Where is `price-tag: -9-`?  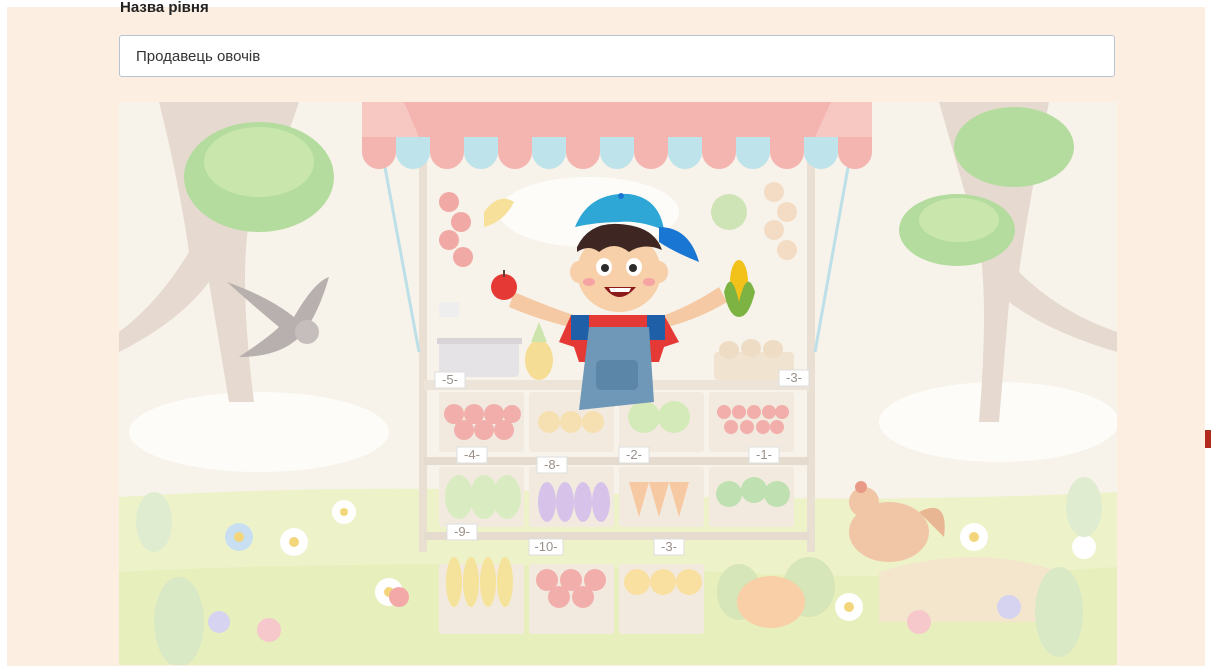
price-tag: -9- is located at coordinates (462, 531).